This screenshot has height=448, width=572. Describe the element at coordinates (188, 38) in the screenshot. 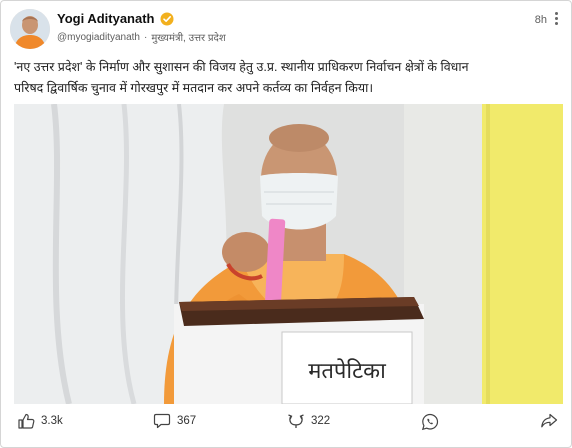

I see `author-designation: मुख्यमंत्री, उत्तर प्रदेश` at that location.